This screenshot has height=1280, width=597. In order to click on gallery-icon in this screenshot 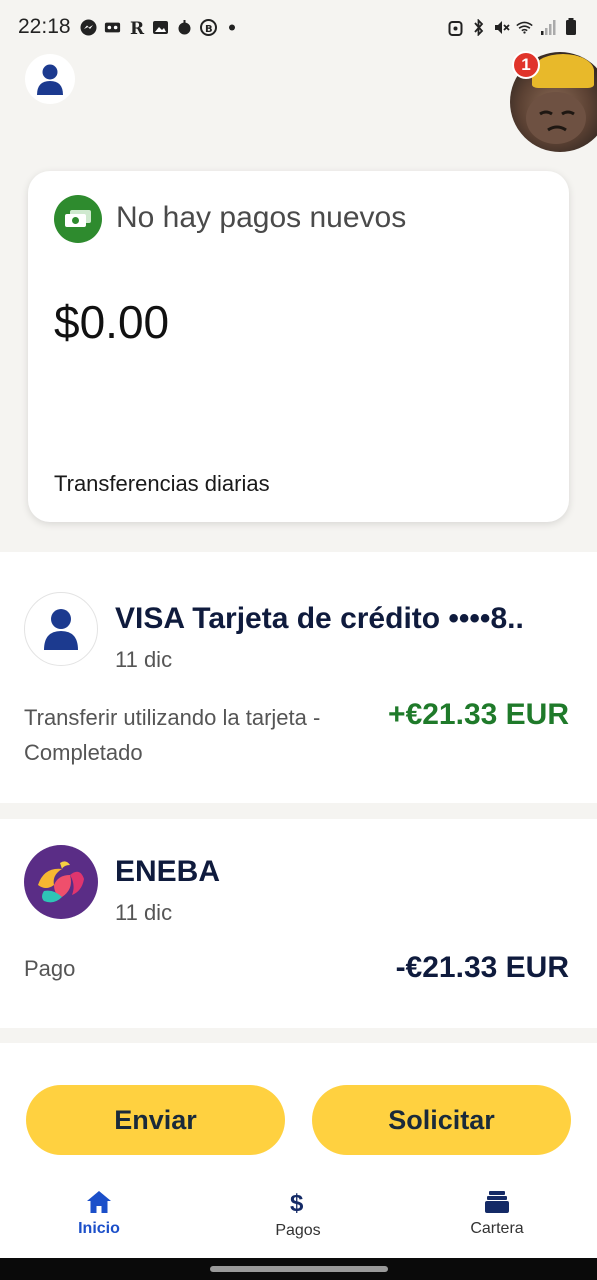, I will do `click(160, 27)`.